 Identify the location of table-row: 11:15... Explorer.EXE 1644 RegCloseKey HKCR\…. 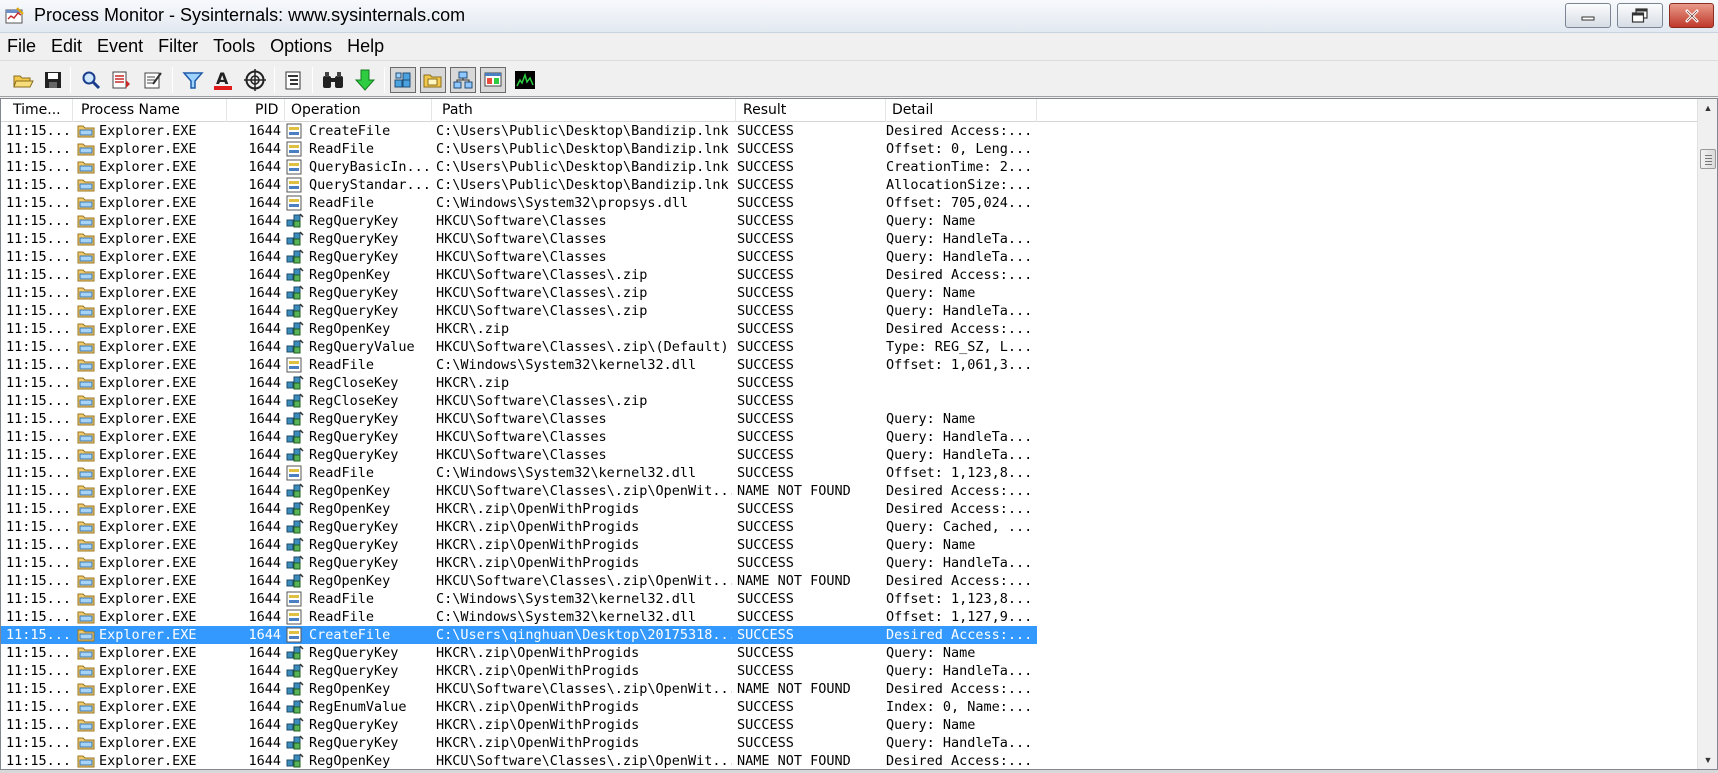
(849, 383).